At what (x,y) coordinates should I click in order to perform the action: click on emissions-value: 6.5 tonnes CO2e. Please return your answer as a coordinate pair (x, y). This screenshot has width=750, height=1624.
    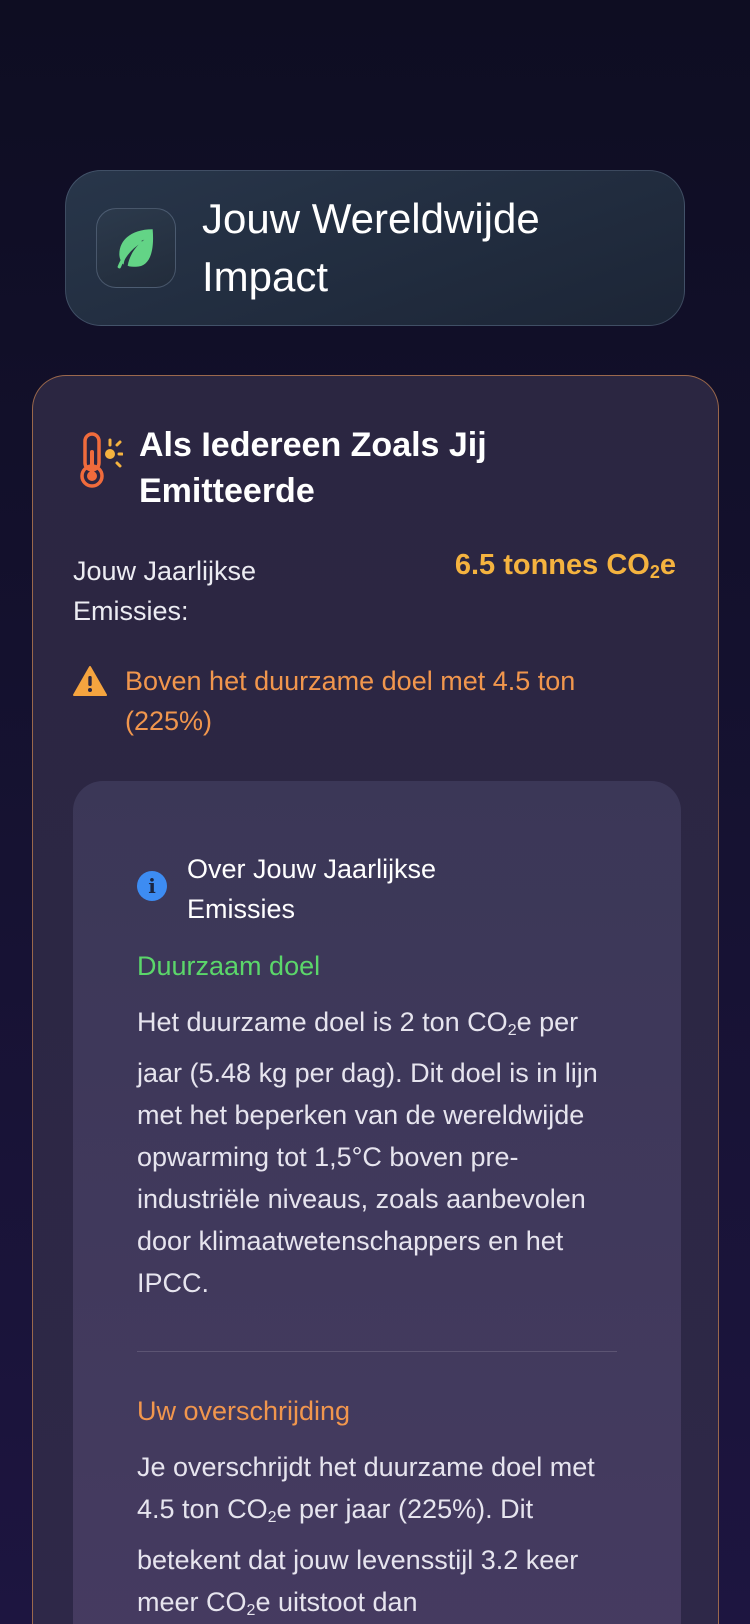
    Looking at the image, I should click on (565, 565).